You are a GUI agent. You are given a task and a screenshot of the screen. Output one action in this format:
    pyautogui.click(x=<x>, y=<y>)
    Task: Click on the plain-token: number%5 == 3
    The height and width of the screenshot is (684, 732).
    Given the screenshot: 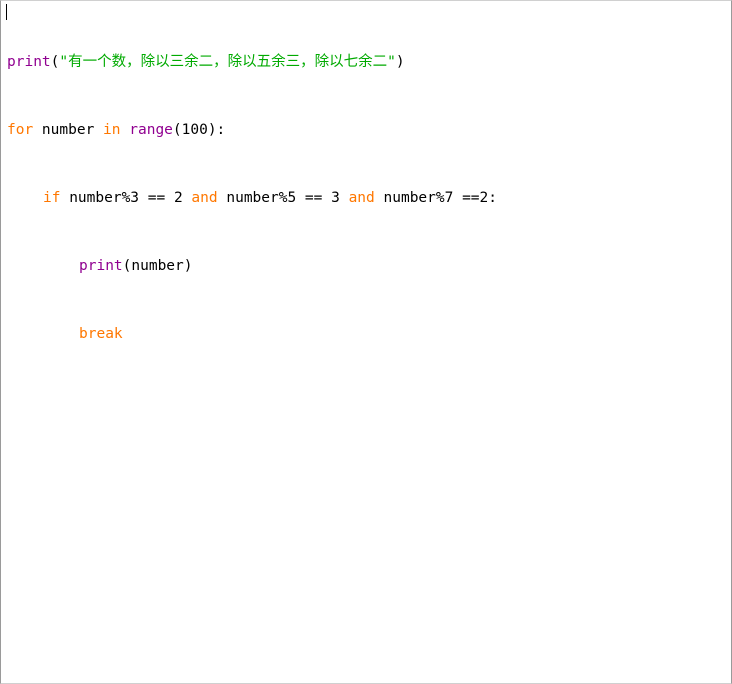 What is the action you would take?
    pyautogui.click(x=283, y=198)
    